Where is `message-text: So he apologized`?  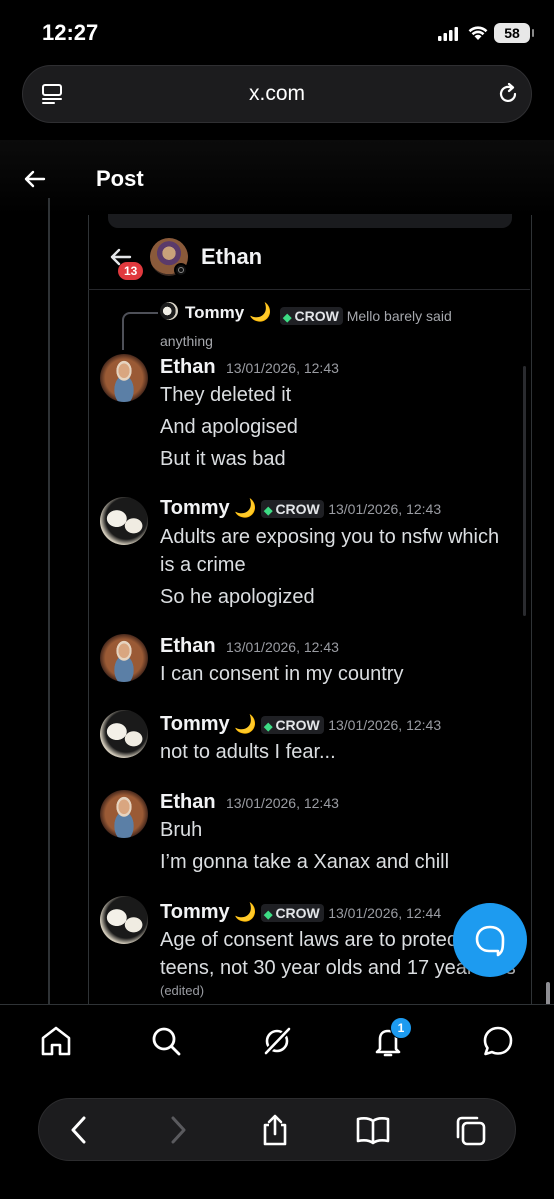
message-text: So he apologized is located at coordinates (237, 597).